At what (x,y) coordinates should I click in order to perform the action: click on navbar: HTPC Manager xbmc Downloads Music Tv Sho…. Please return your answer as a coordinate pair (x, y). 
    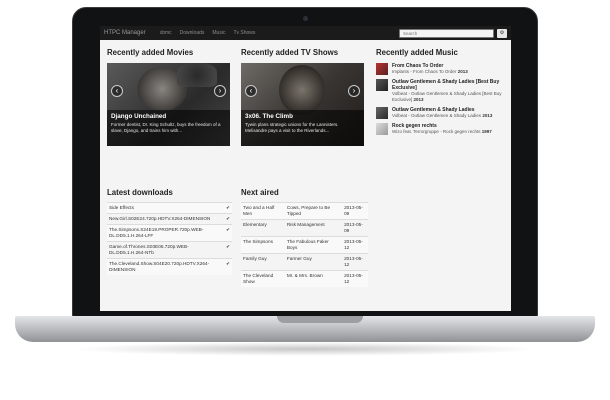
    Looking at the image, I should click on (305, 33).